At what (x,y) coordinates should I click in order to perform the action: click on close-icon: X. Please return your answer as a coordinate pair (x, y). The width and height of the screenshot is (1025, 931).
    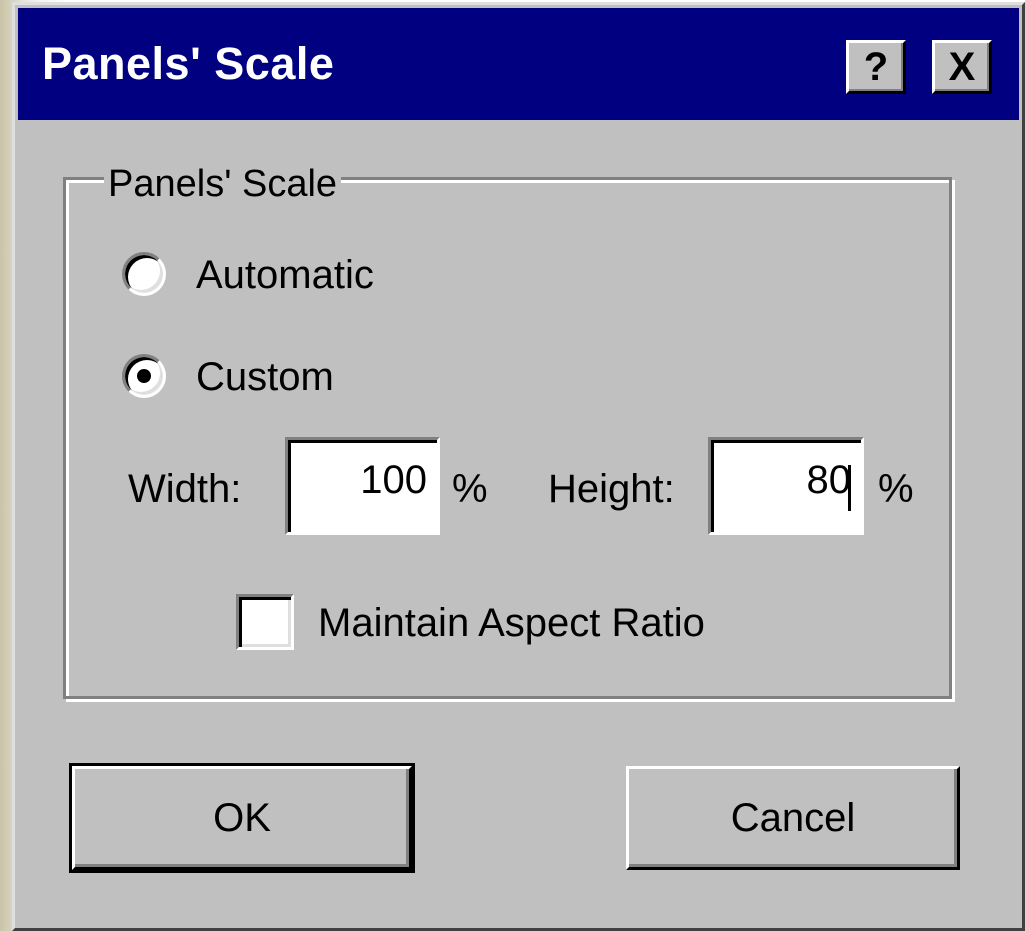
    Looking at the image, I should click on (962, 66).